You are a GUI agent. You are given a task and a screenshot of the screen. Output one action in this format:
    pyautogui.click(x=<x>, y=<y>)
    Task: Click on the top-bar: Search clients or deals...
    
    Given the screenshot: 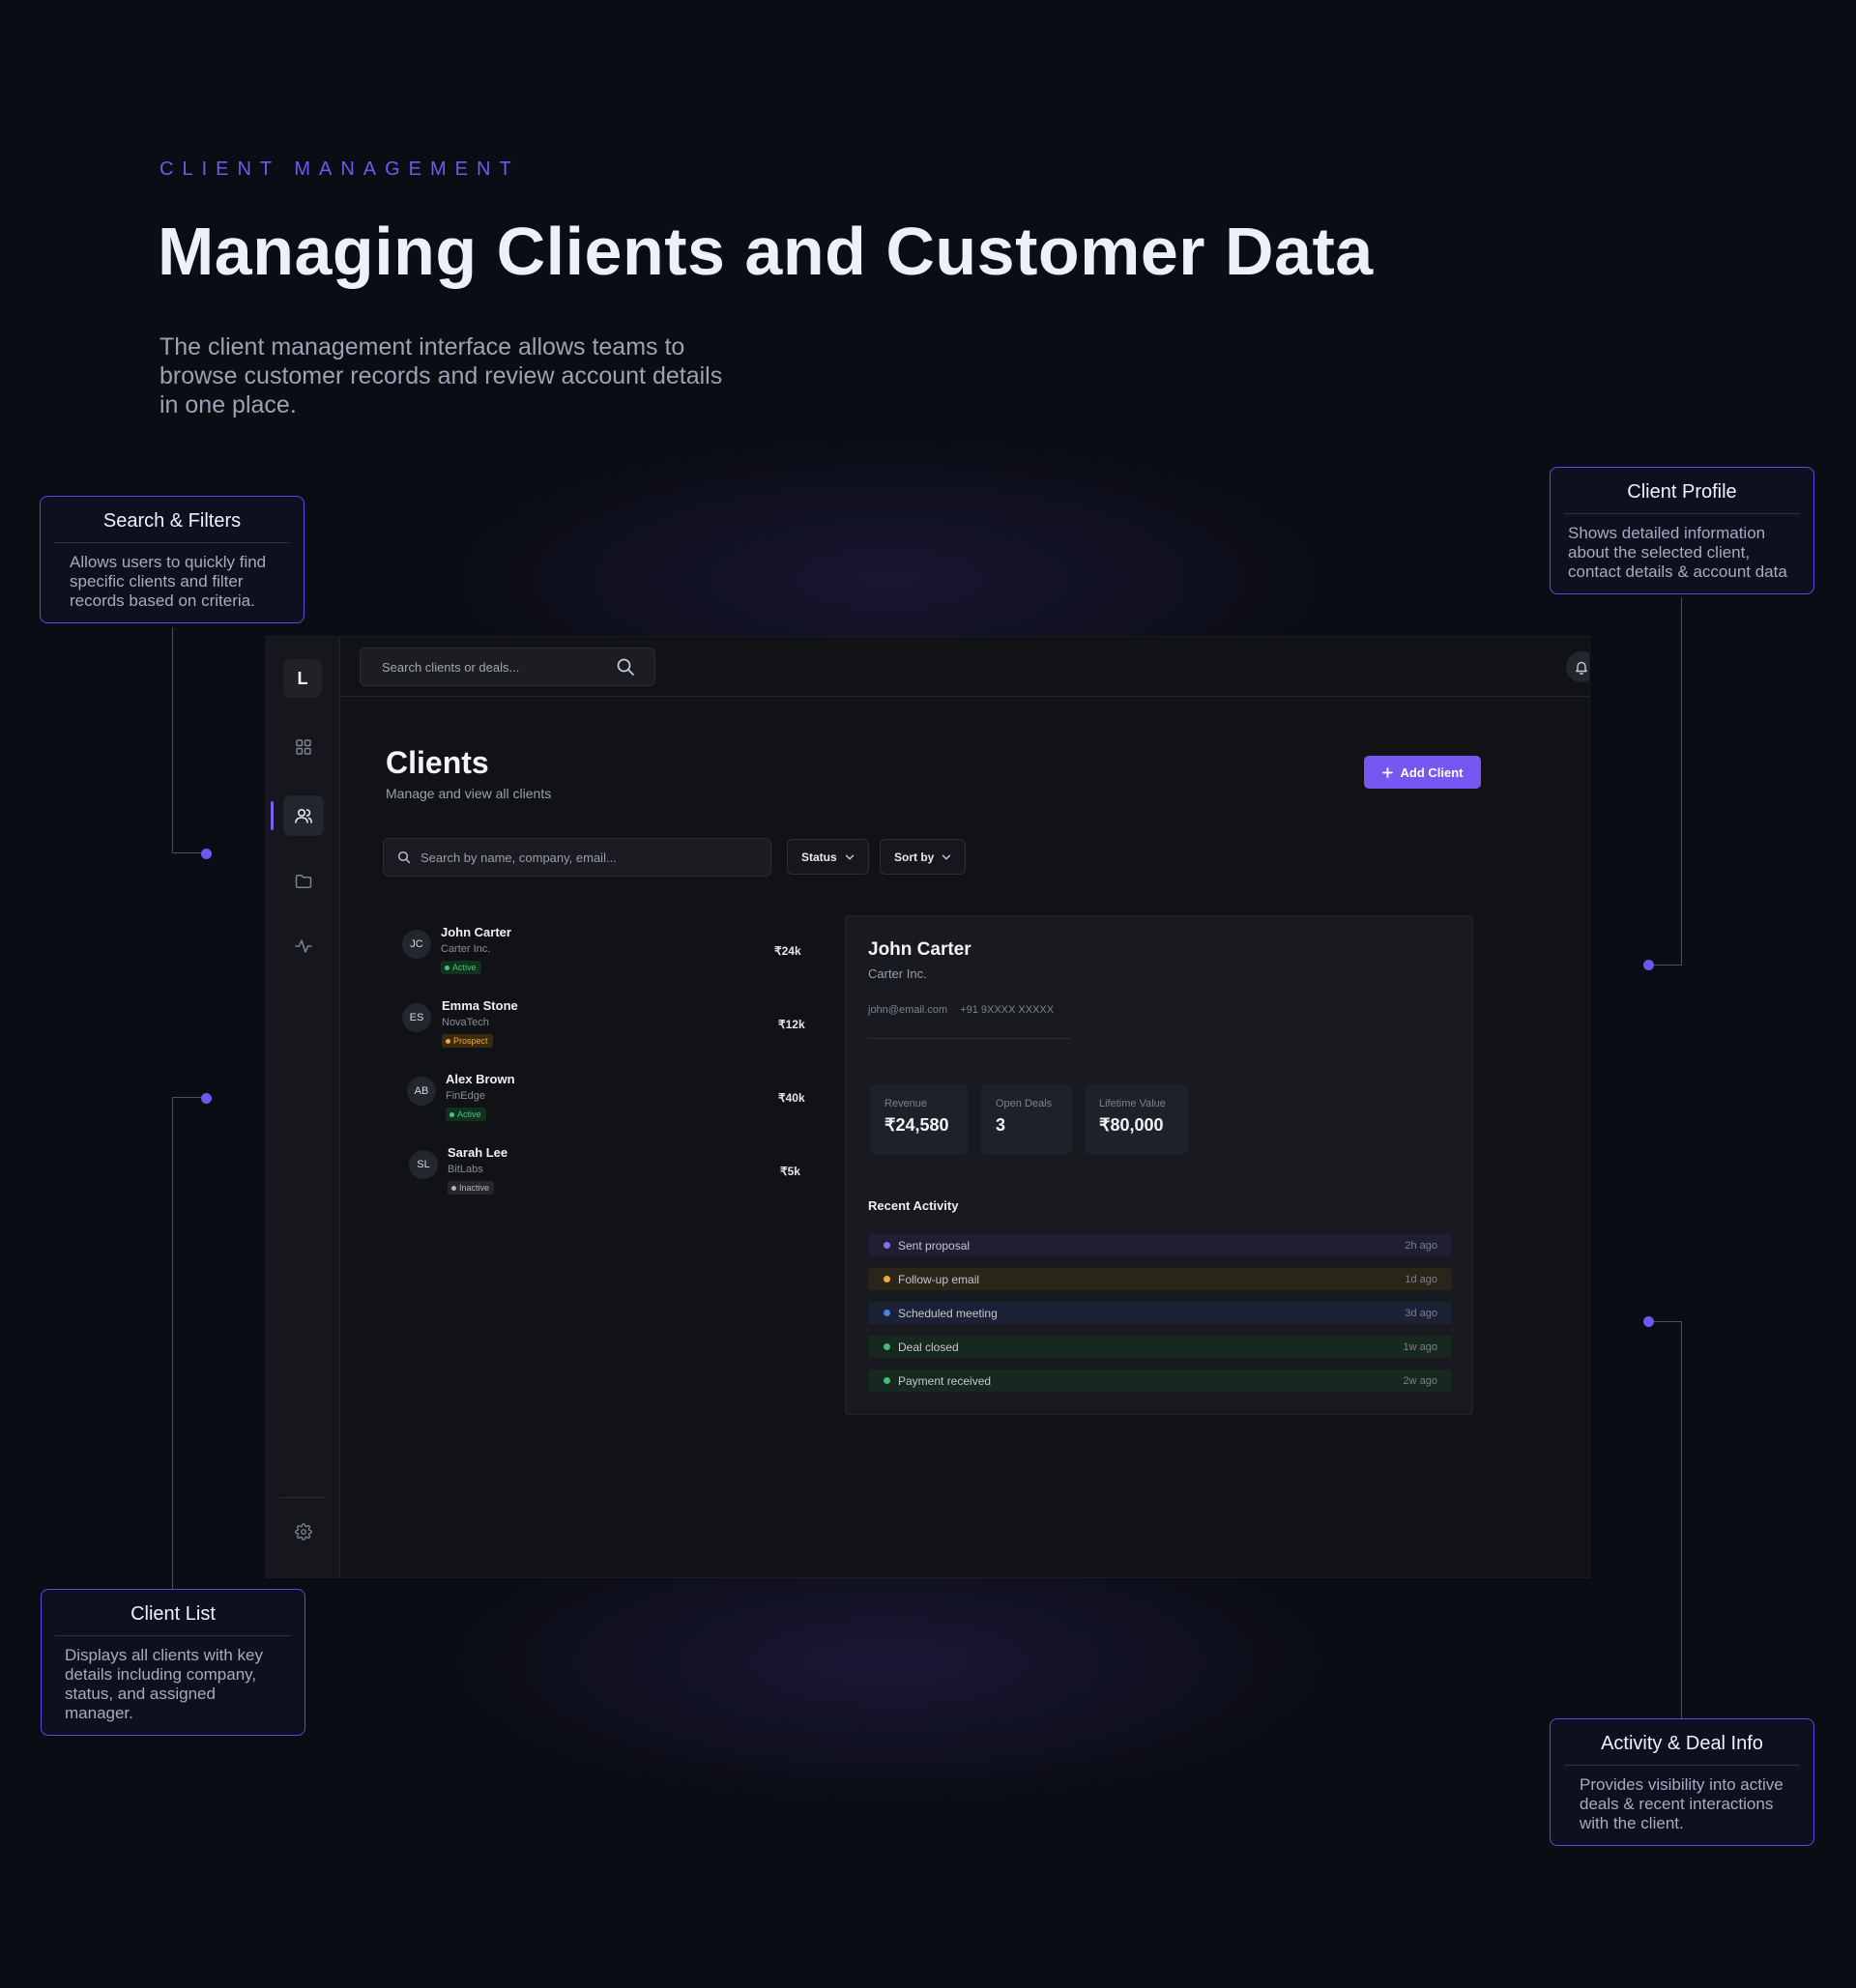 What is the action you would take?
    pyautogui.click(x=965, y=667)
    